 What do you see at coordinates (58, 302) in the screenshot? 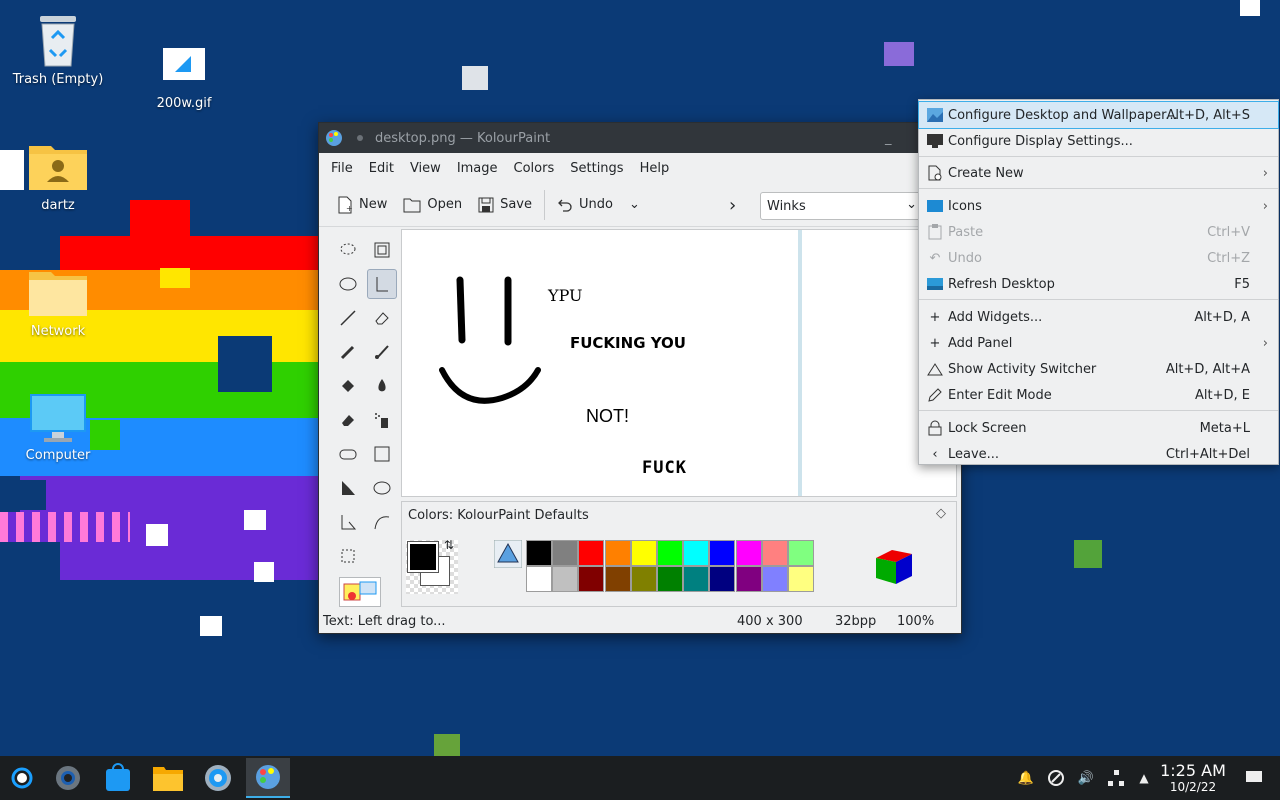
I see `desktop-icon-network: Network` at bounding box center [58, 302].